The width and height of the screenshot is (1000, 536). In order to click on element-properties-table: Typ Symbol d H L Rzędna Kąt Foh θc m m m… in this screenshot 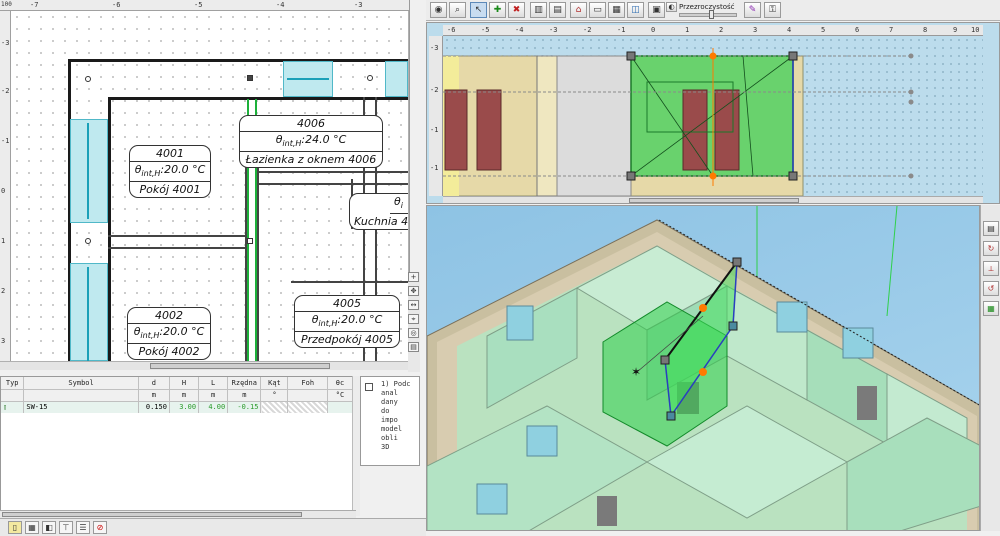, I will do `click(178, 446)`.